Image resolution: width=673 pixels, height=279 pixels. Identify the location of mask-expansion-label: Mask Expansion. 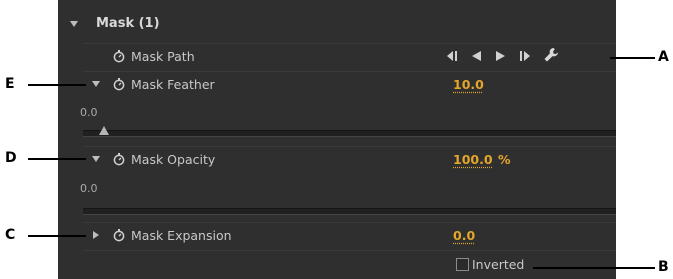
(181, 235).